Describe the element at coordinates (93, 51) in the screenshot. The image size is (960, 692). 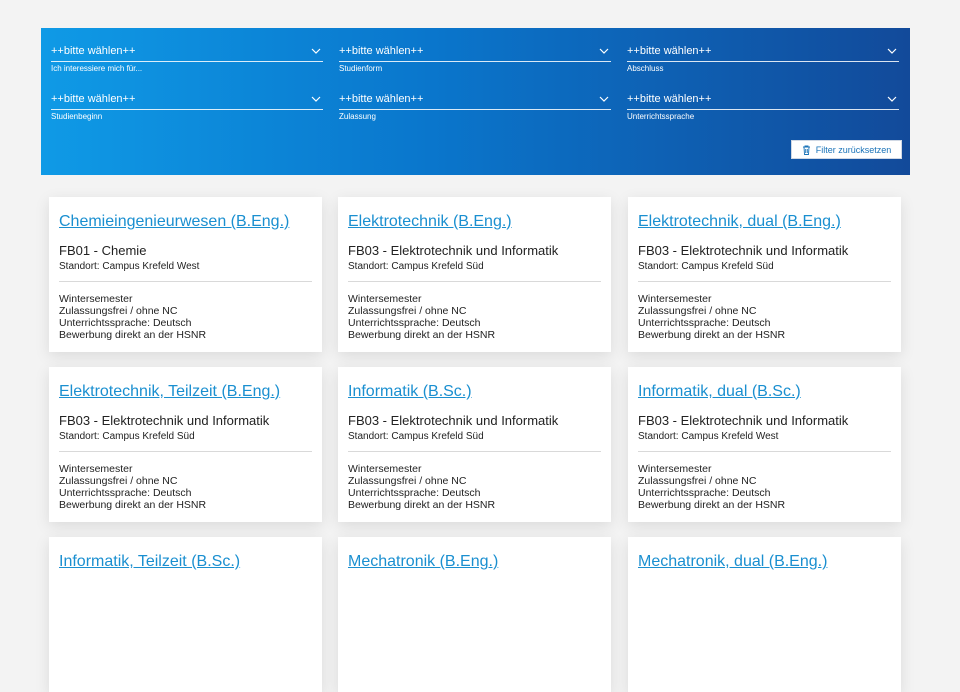
I see `interest-select-value: ++bitte wählen++` at that location.